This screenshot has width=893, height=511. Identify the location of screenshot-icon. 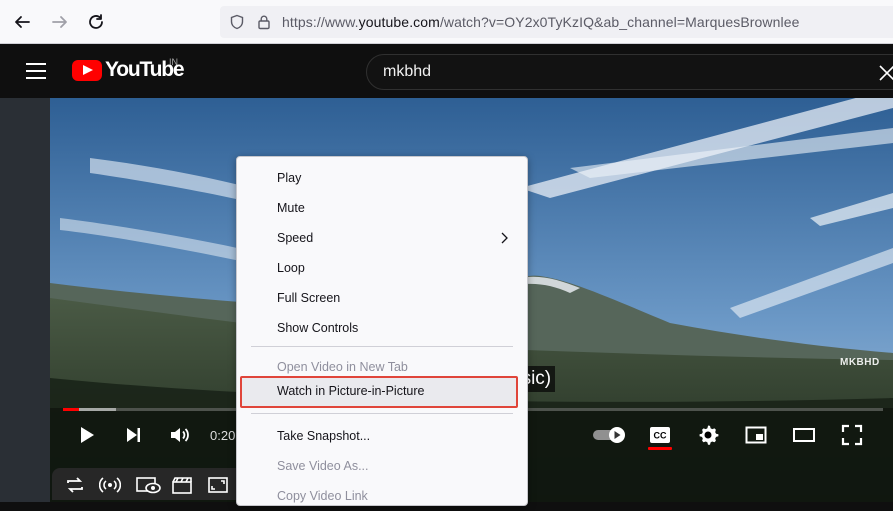
(218, 485).